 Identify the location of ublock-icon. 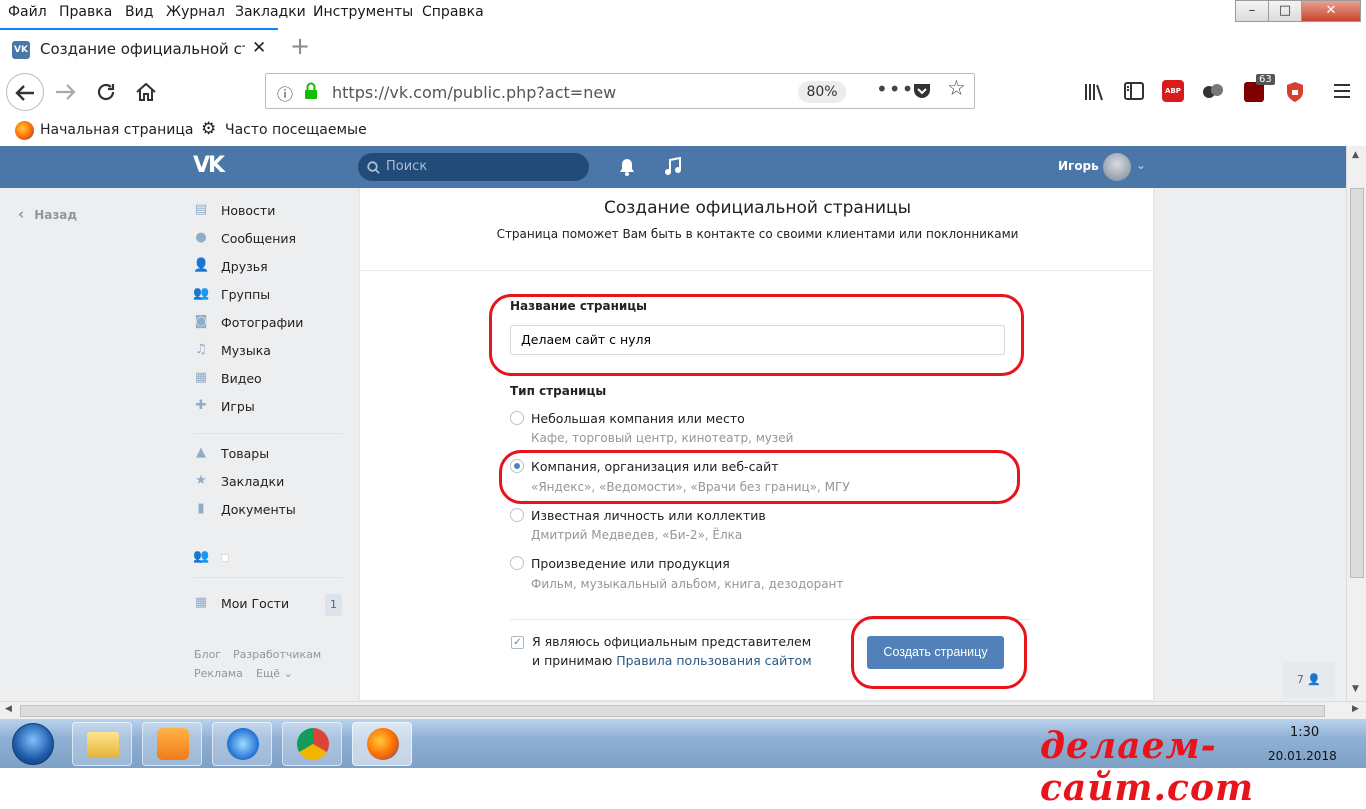
(1254, 92).